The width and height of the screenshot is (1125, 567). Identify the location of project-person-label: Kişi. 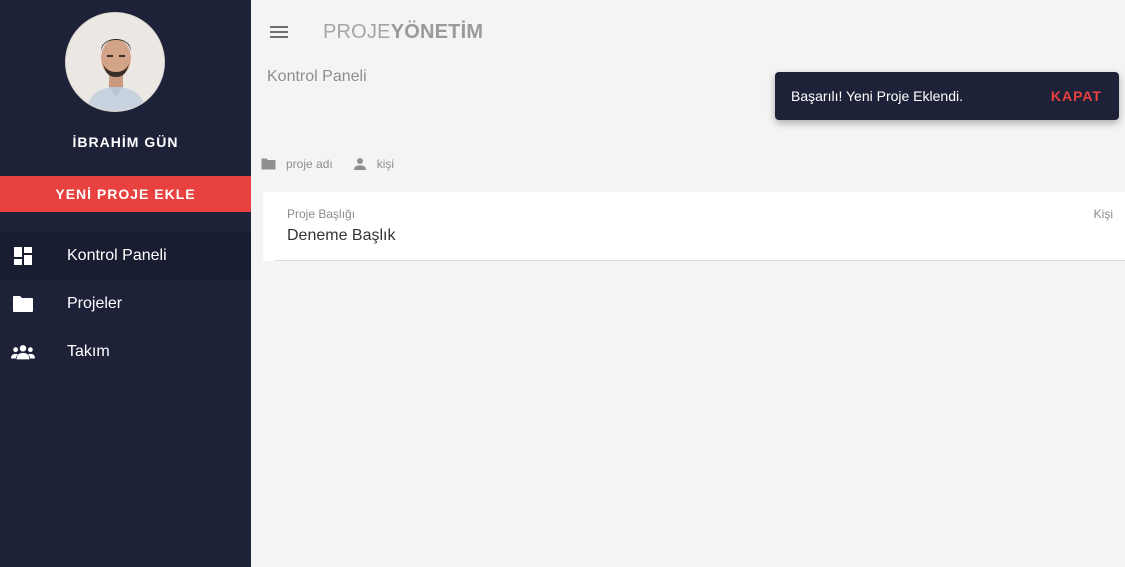
(1103, 214).